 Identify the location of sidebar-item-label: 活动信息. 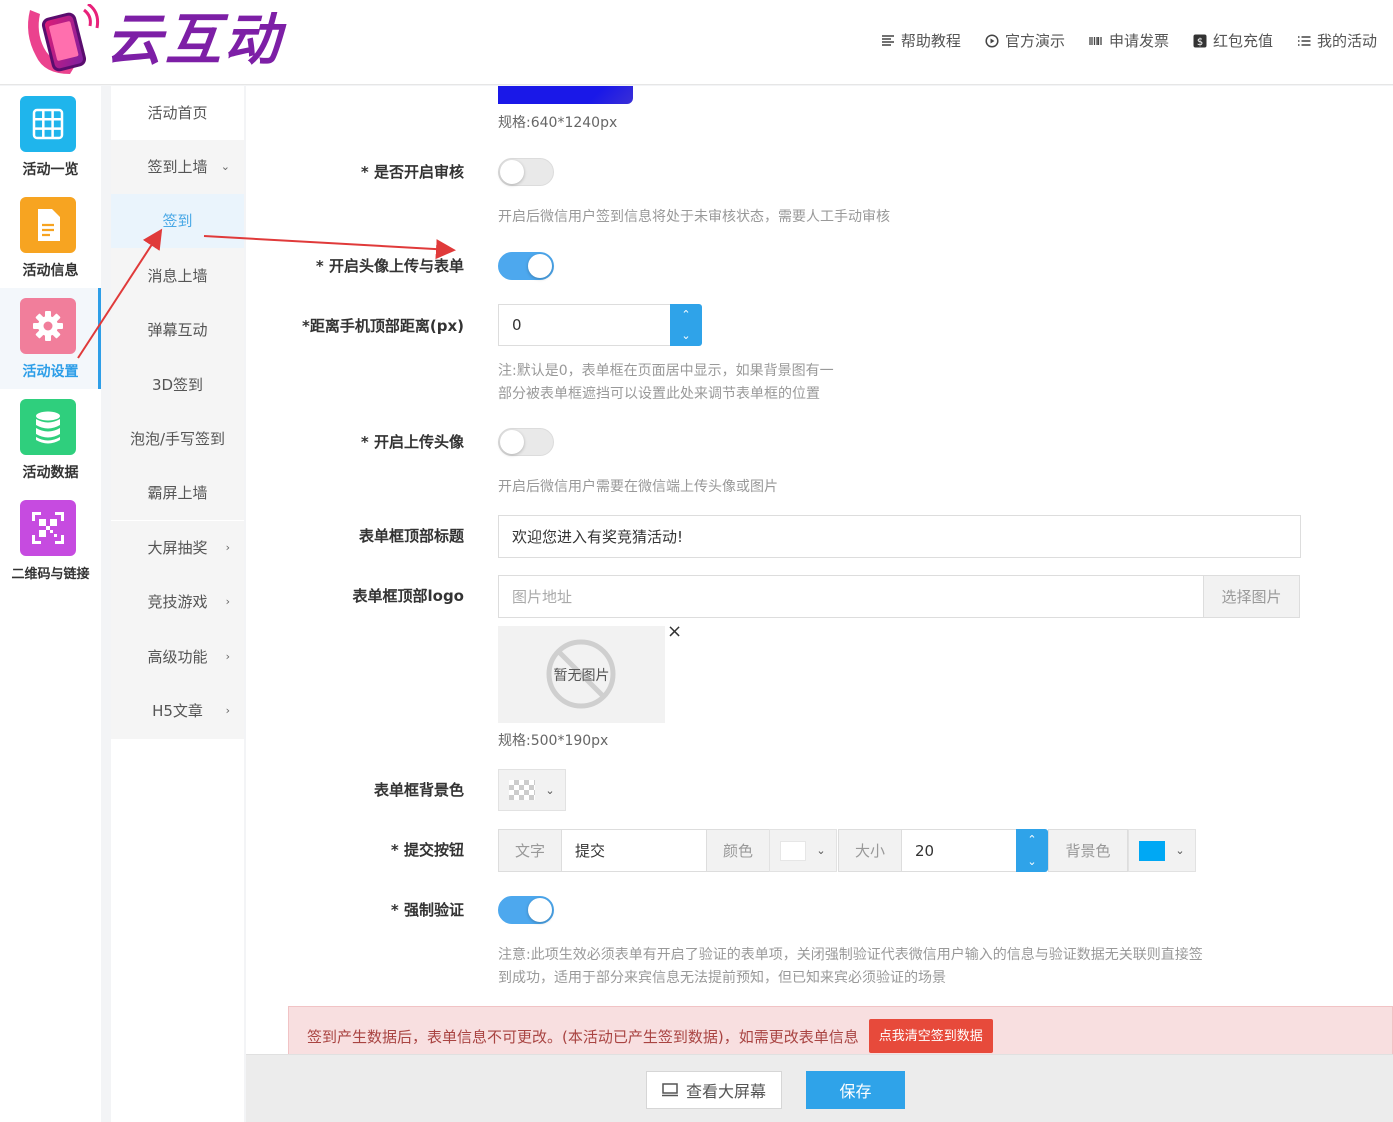
(50, 271).